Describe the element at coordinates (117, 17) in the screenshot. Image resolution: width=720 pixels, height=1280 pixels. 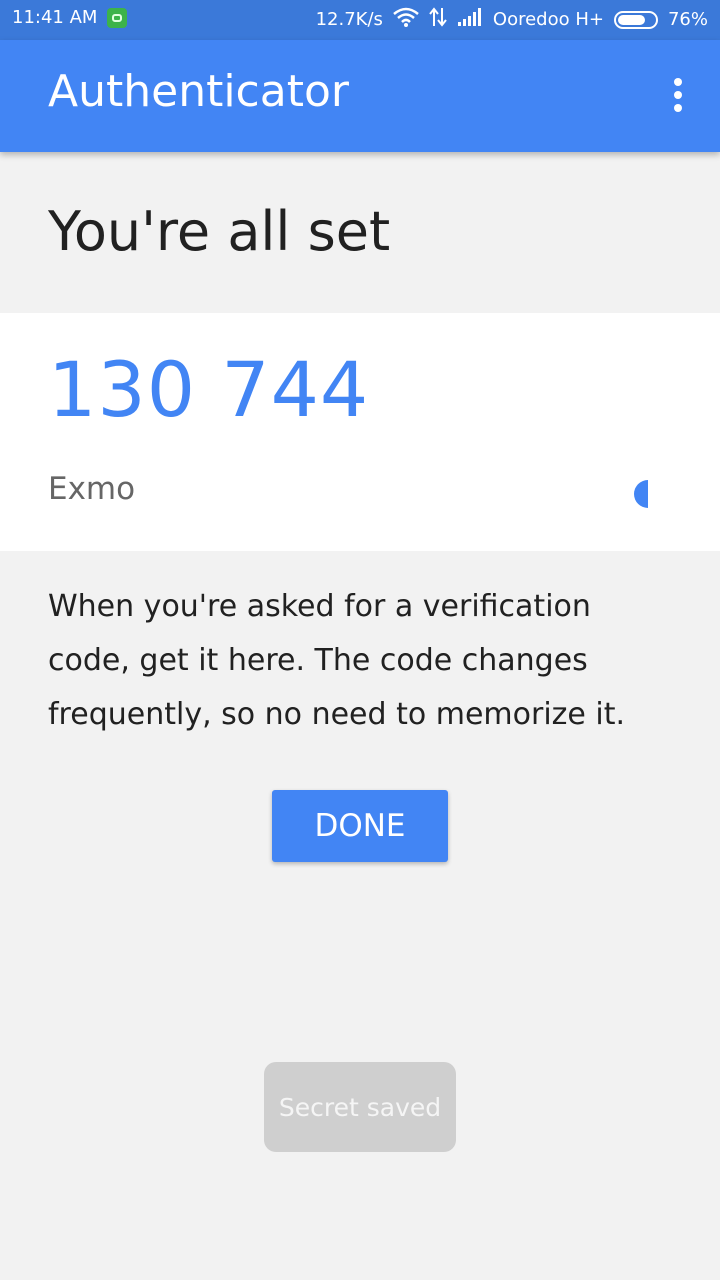
I see `notification-app-icon` at that location.